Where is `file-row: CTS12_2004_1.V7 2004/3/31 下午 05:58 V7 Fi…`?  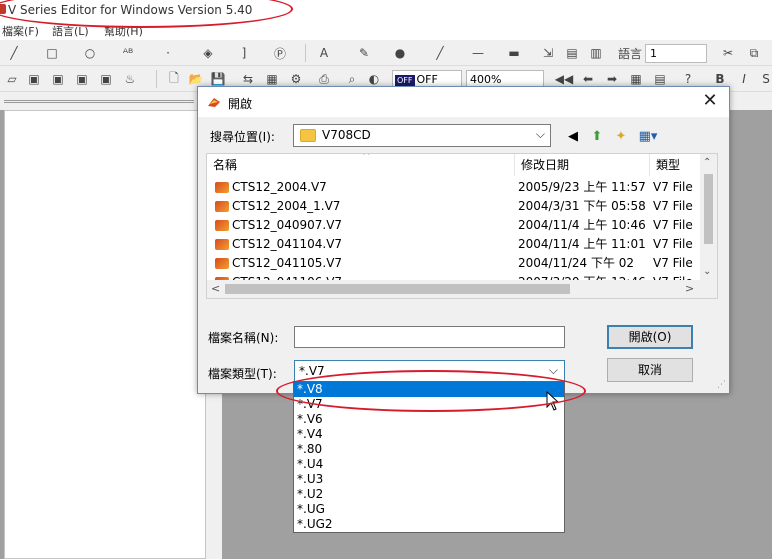
file-row: CTS12_2004_1.V7 2004/3/31 下午 05:58 V7 Fi… is located at coordinates (454, 206).